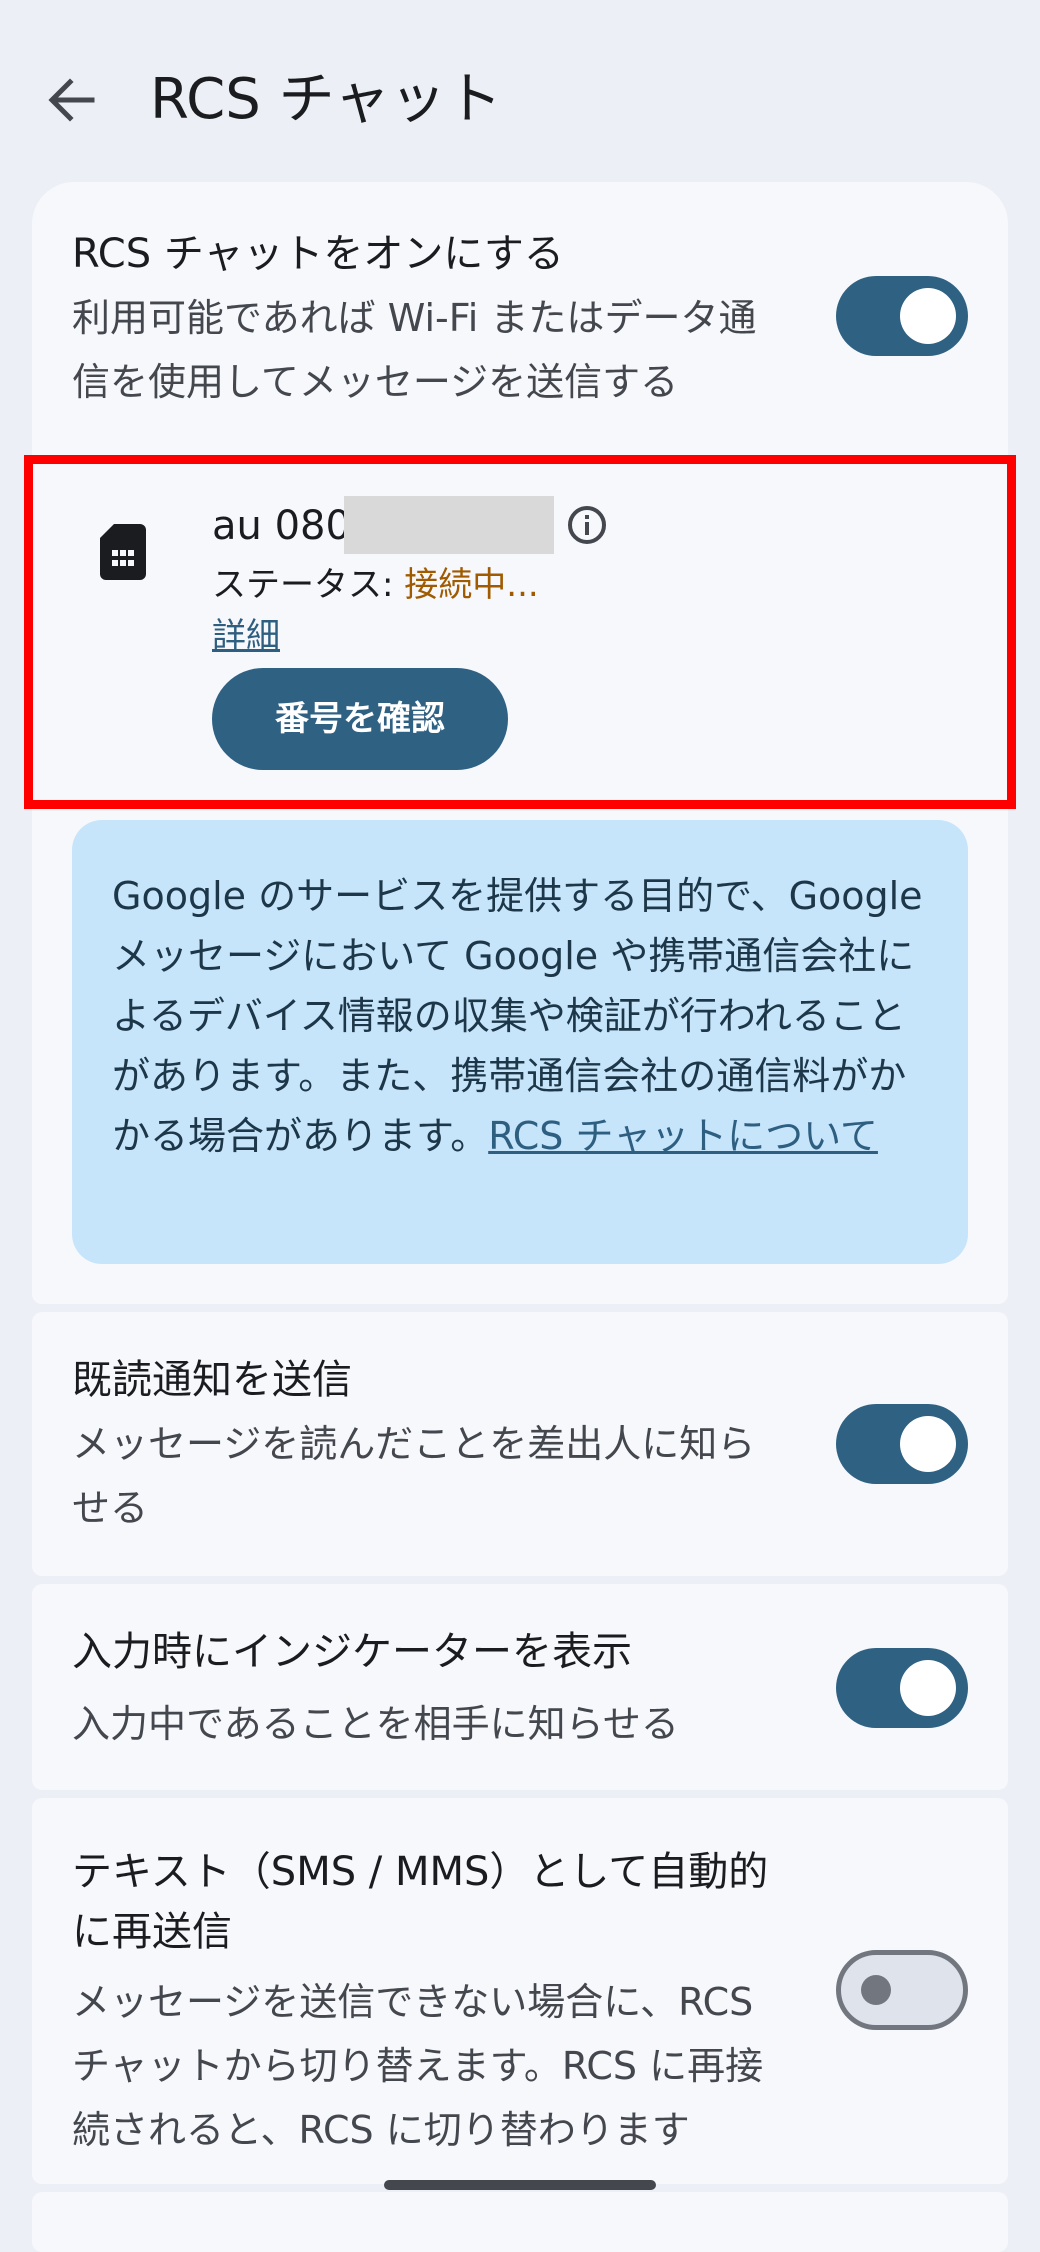 This screenshot has height=2252, width=1040. What do you see at coordinates (587, 525) in the screenshot?
I see `info-icon` at bounding box center [587, 525].